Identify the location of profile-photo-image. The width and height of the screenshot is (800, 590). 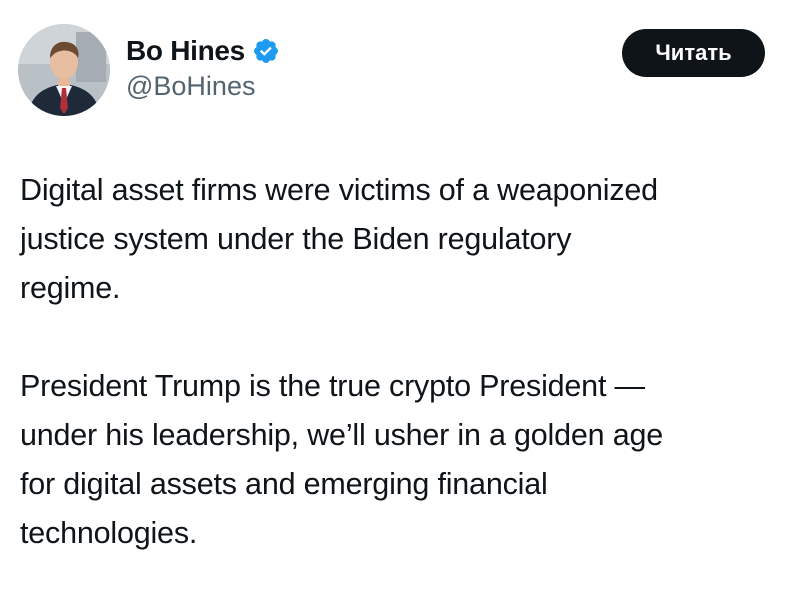
(64, 70).